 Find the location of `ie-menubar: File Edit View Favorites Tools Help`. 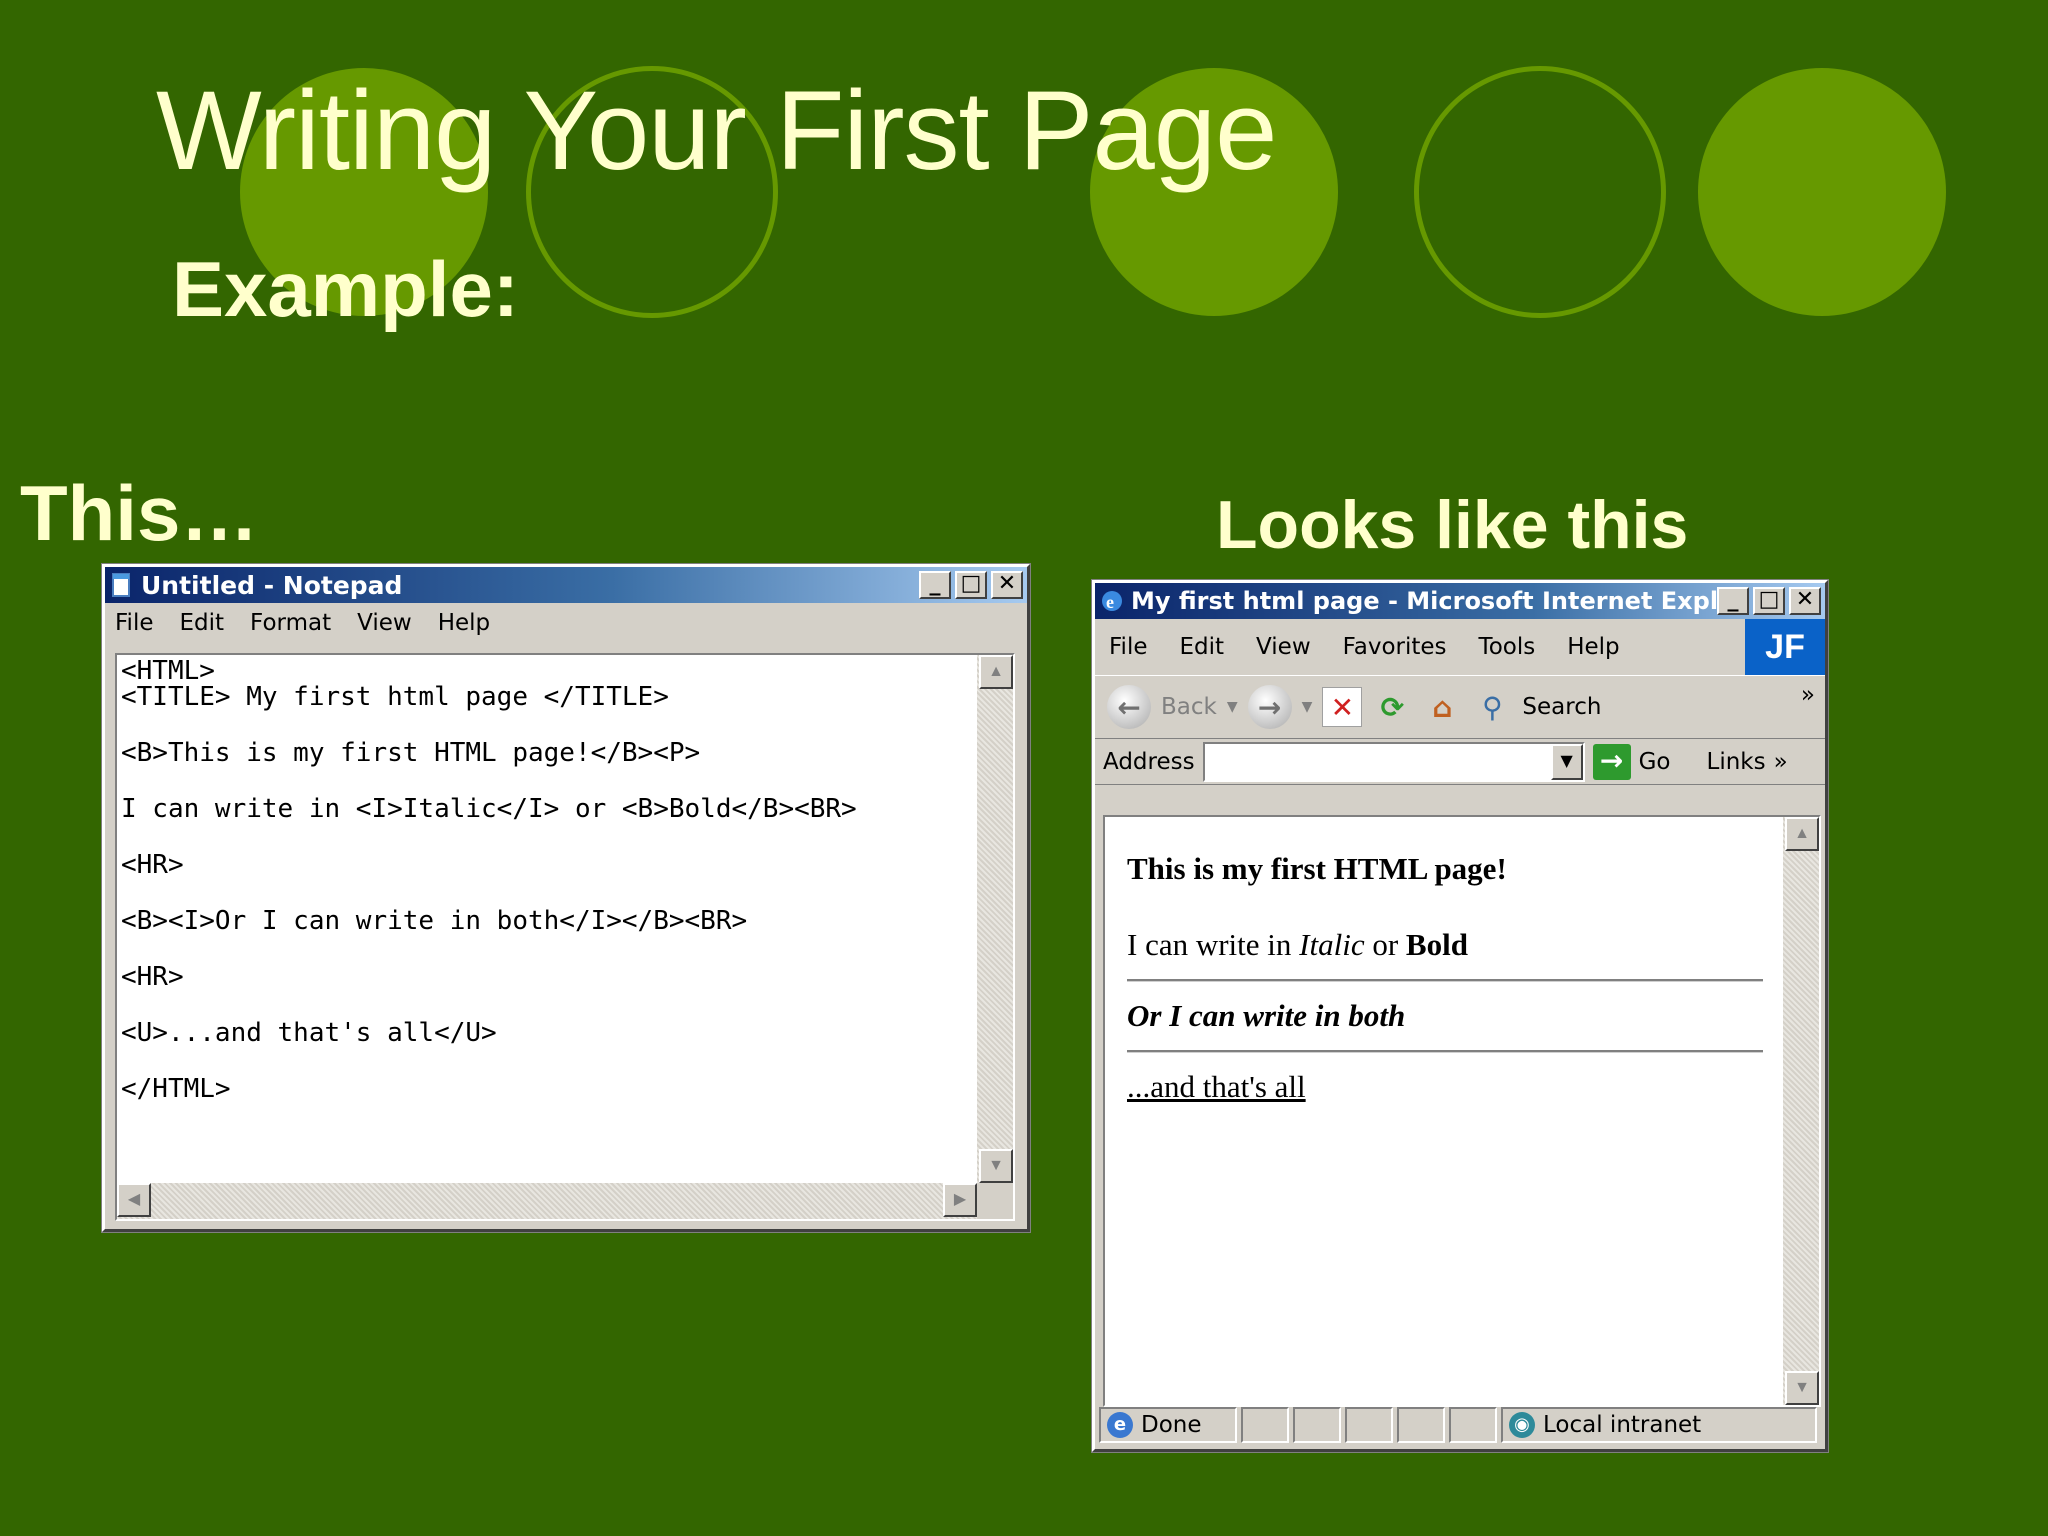

ie-menubar: File Edit View Favorites Tools Help is located at coordinates (1460, 647).